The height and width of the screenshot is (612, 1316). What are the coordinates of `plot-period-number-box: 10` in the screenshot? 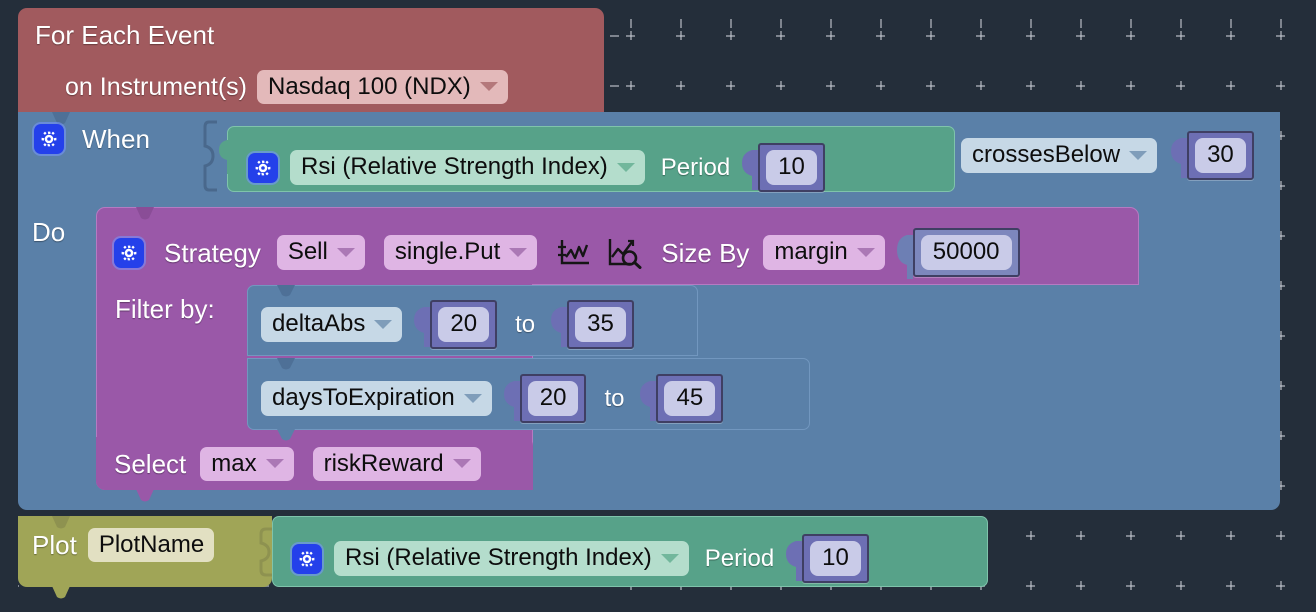 It's located at (835, 558).